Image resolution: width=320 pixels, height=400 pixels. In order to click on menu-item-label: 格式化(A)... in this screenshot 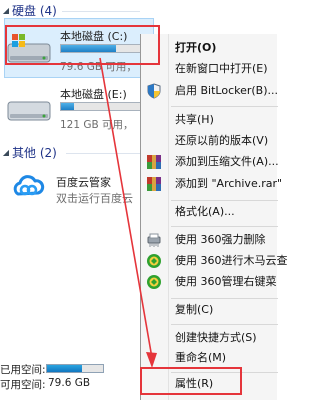, I will do `click(205, 211)`.